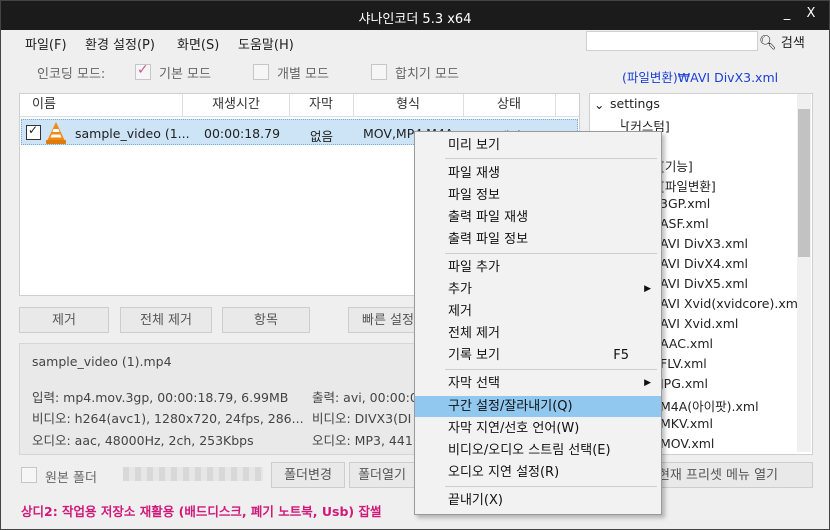 The width and height of the screenshot is (830, 530). What do you see at coordinates (811, 13) in the screenshot?
I see `close-button: X` at bounding box center [811, 13].